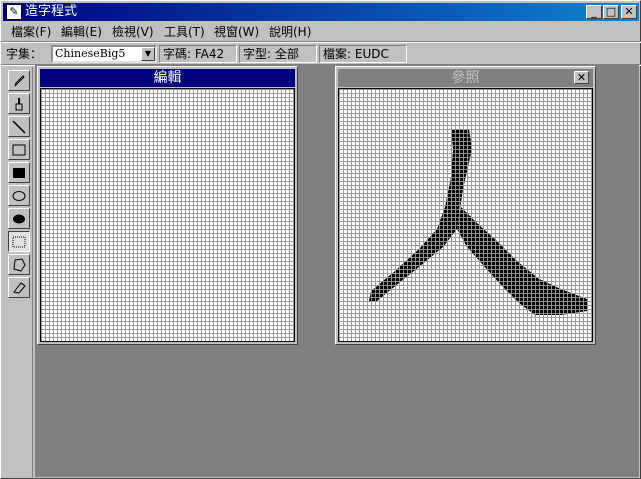 This screenshot has height=479, width=641. I want to click on rectangle-tool, so click(19, 149).